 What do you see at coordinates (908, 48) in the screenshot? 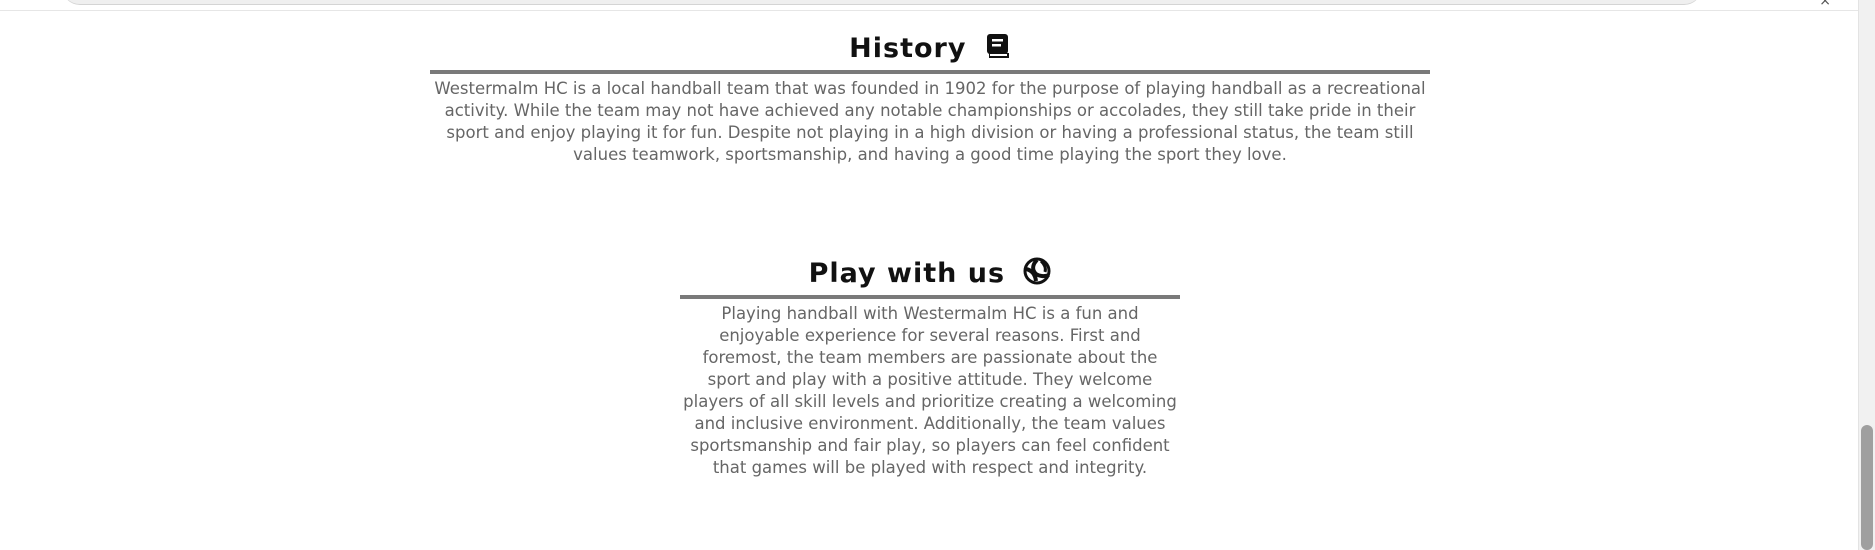
I see `history-title: History` at bounding box center [908, 48].